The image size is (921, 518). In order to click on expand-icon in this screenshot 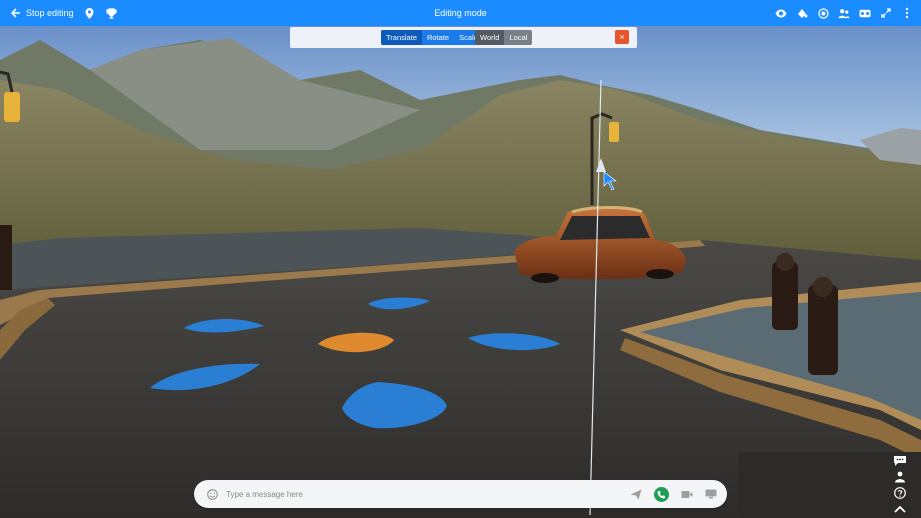, I will do `click(886, 13)`.